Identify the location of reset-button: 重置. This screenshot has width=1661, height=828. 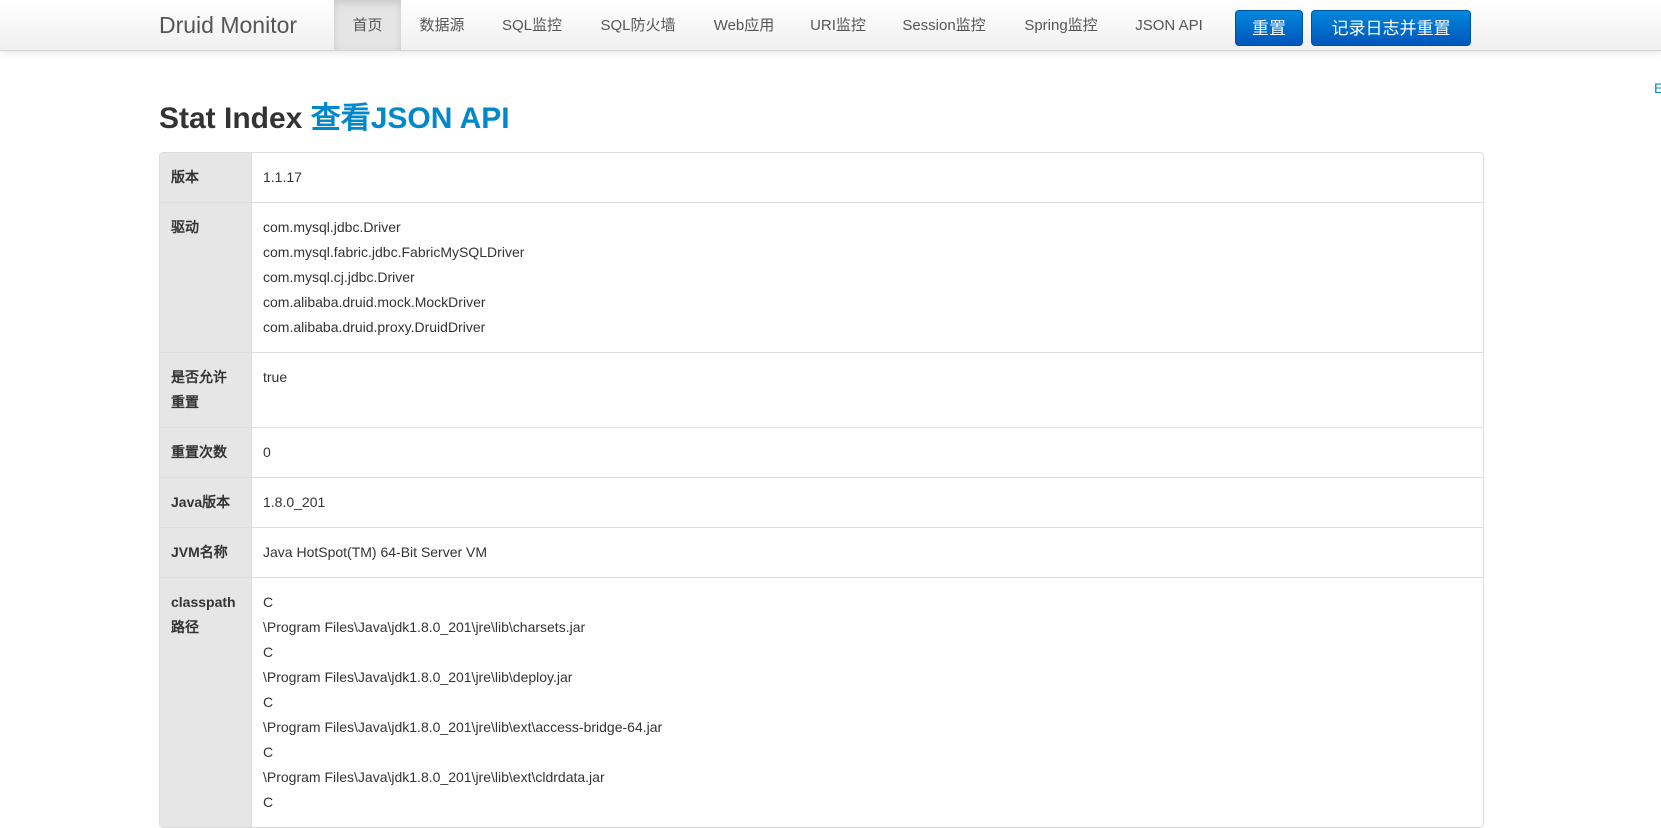
(1269, 28).